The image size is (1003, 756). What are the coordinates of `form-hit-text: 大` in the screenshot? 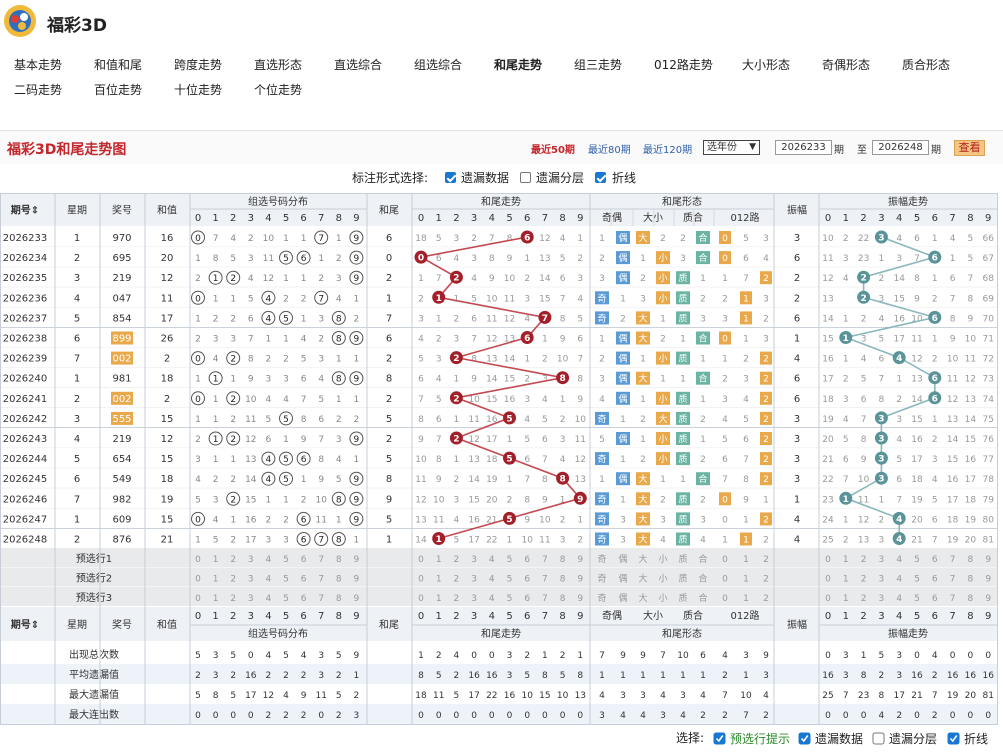 It's located at (642, 540).